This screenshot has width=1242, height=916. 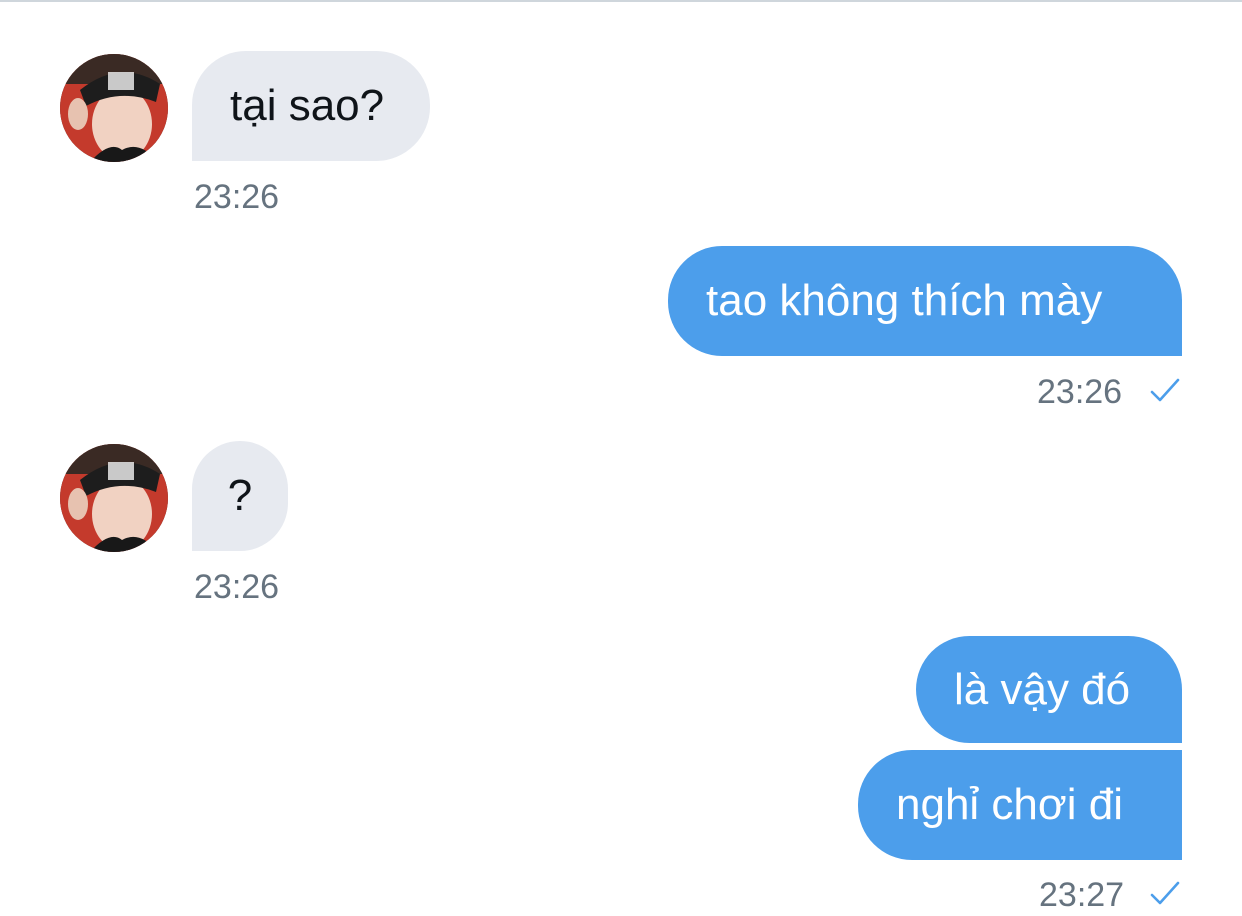 I want to click on message-bubble-sent: là vậy đó, so click(x=1049, y=689).